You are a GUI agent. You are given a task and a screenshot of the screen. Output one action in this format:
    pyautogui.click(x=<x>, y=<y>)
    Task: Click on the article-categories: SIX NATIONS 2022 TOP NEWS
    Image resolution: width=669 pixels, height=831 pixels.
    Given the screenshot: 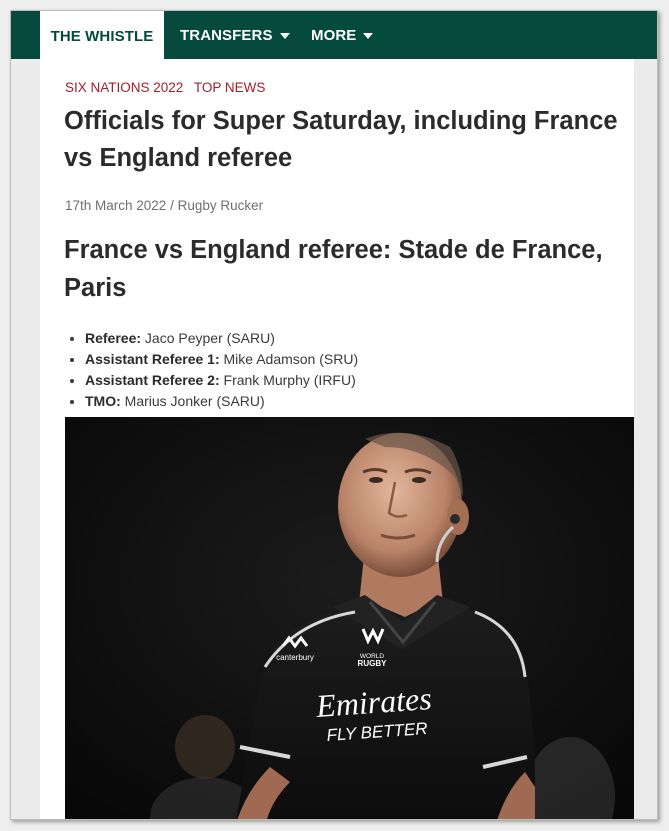 What is the action you would take?
    pyautogui.click(x=168, y=87)
    